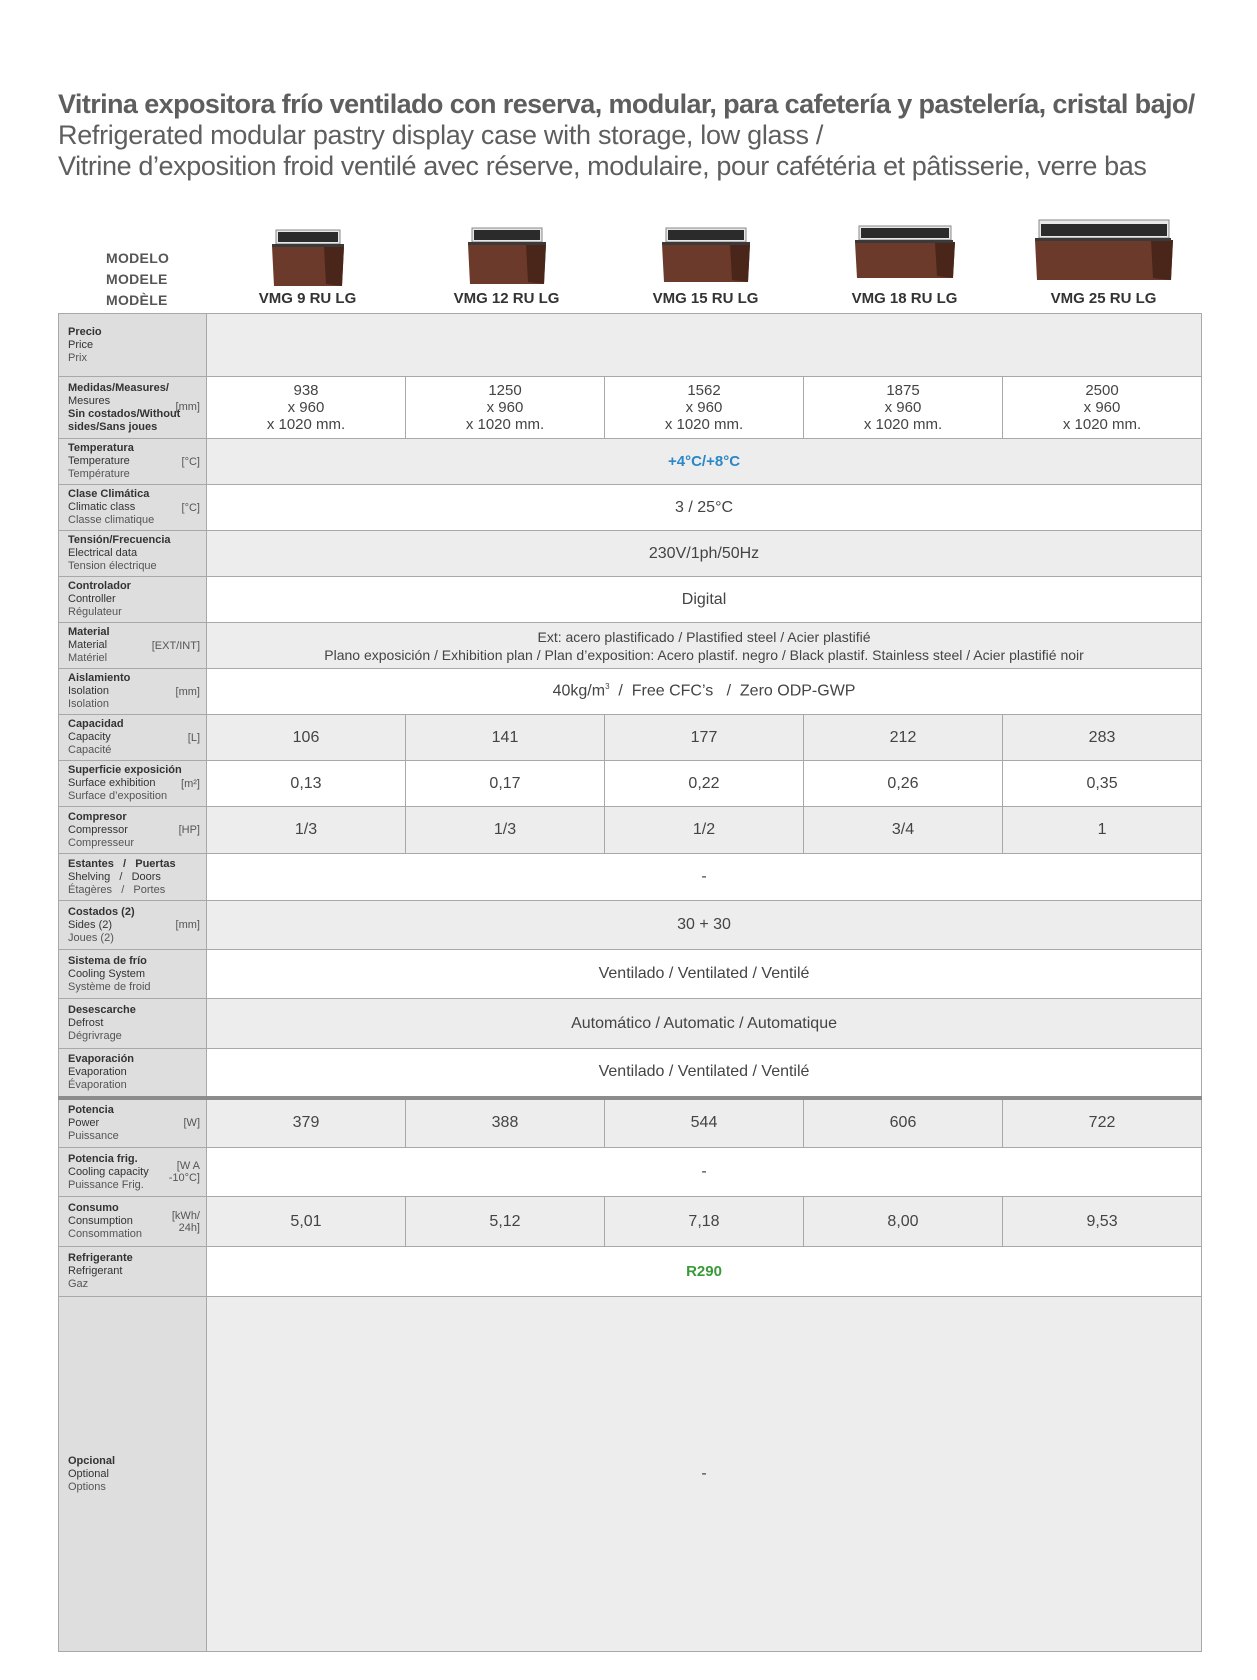 The height and width of the screenshot is (1680, 1257). Describe the element at coordinates (88, 658) in the screenshot. I see `text-rows-material-fr: Matériel` at that location.